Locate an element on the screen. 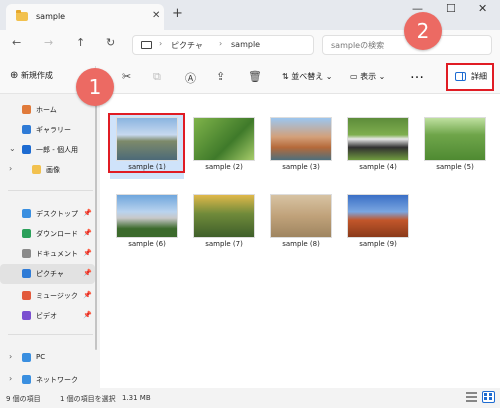 This screenshot has height=408, width=500. sidebar-item-label: ピクチャ is located at coordinates (50, 274).